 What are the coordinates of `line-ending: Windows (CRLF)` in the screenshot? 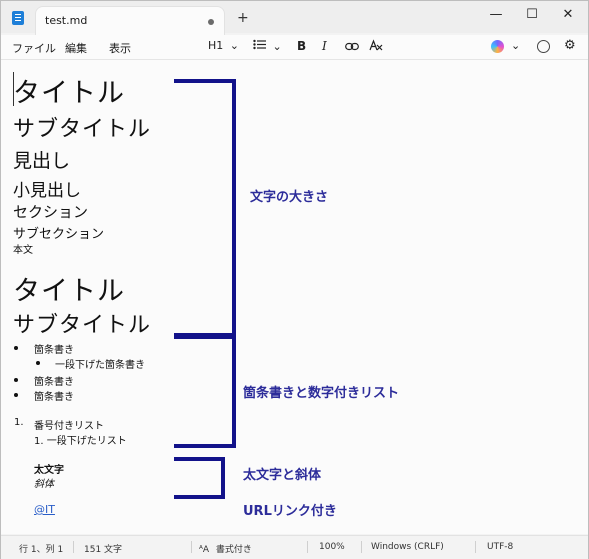 It's located at (407, 547).